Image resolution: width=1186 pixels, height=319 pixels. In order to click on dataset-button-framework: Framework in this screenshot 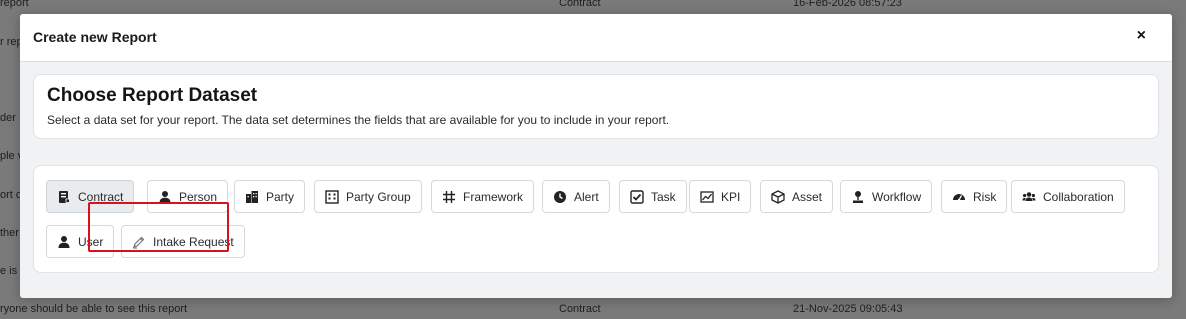, I will do `click(483, 196)`.